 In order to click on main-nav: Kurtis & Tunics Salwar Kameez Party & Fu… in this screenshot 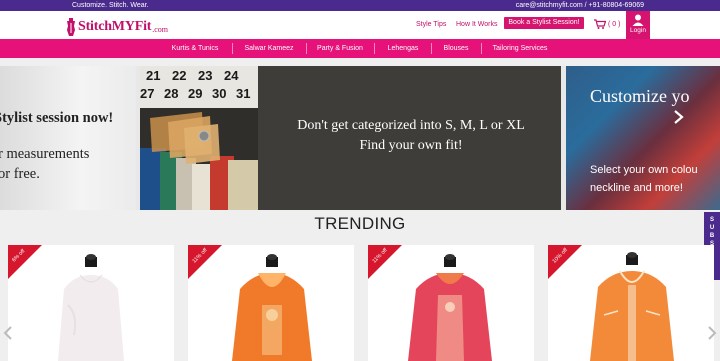, I will do `click(360, 48)`.